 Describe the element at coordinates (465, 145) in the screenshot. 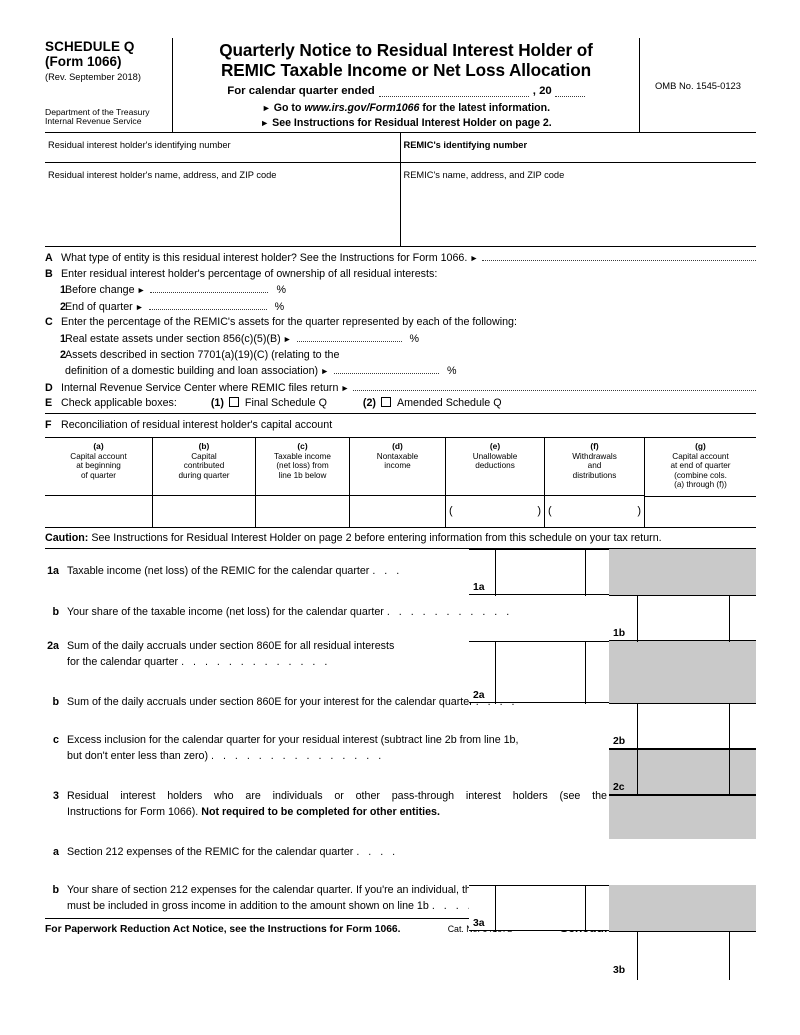

I see `remic-identifying-number-label: REMIC's identifying number` at that location.